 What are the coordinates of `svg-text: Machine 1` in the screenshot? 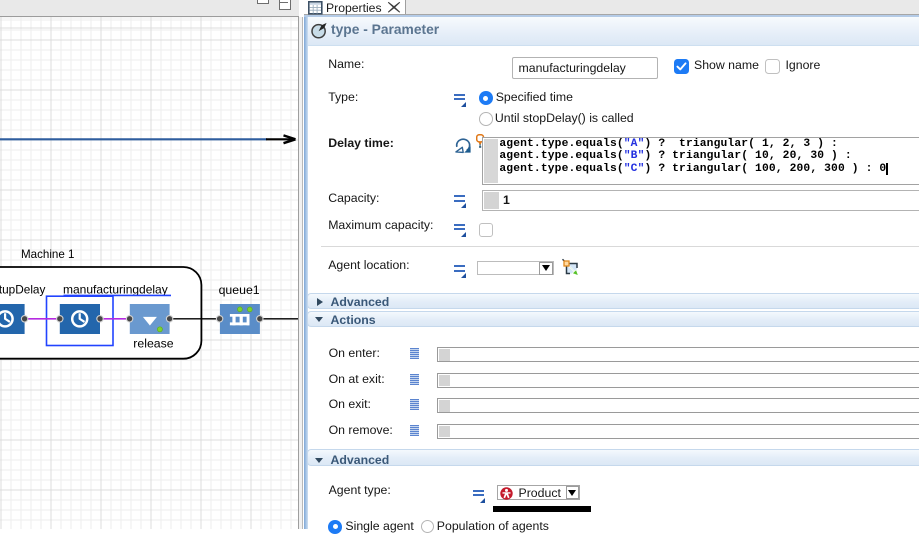 It's located at (48, 254).